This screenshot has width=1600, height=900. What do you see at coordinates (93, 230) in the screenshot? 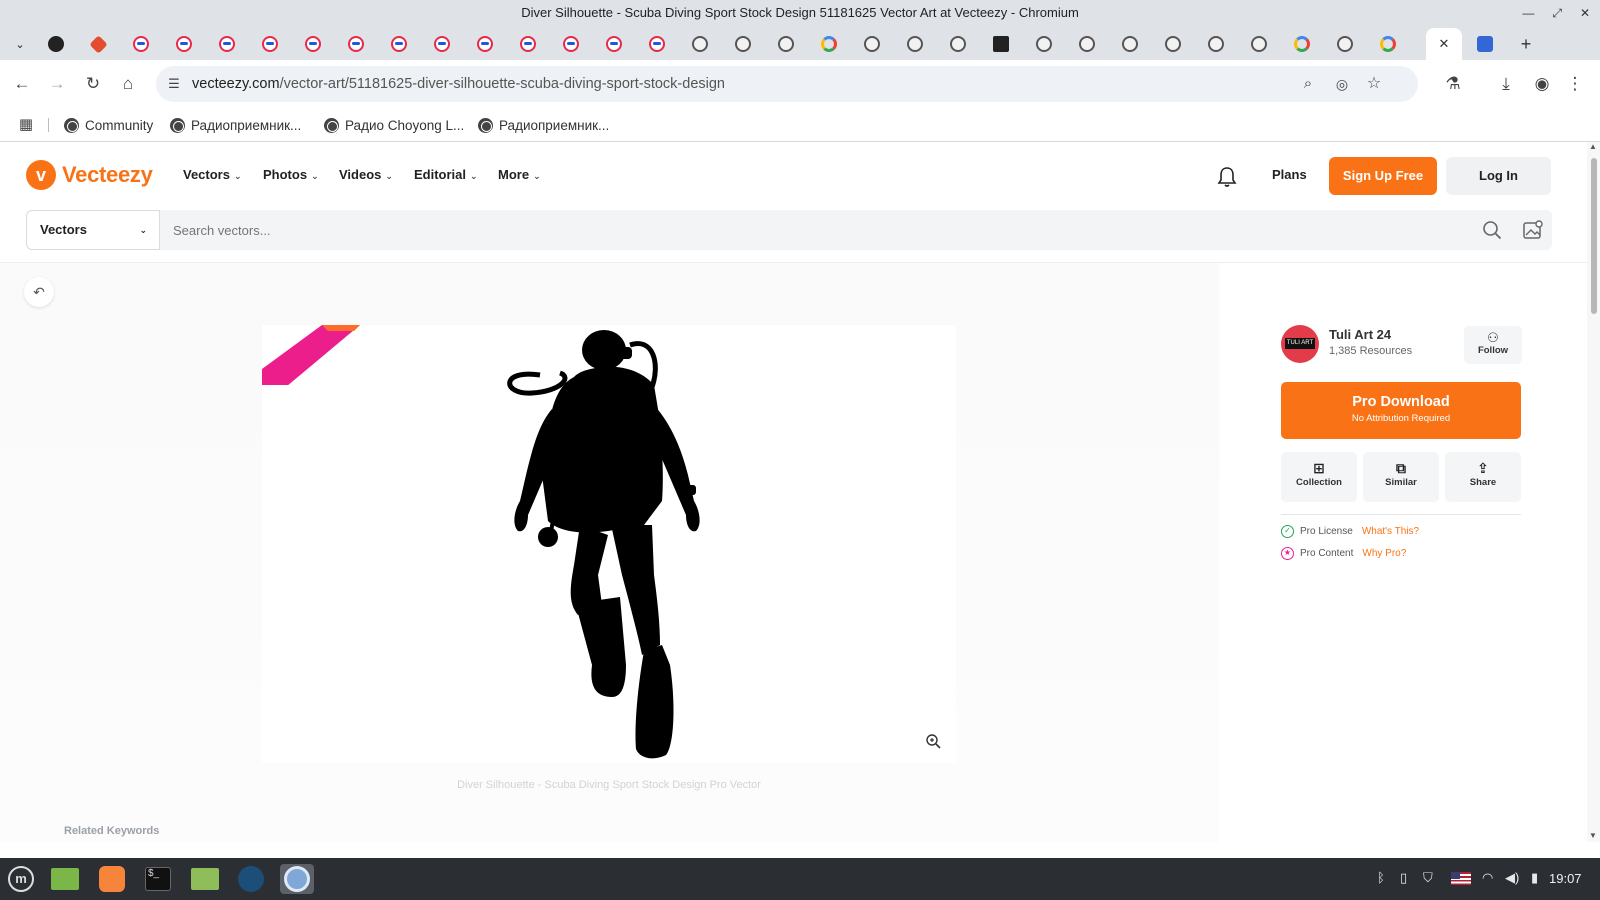
I see `search-category-select: Vectors ⌄` at bounding box center [93, 230].